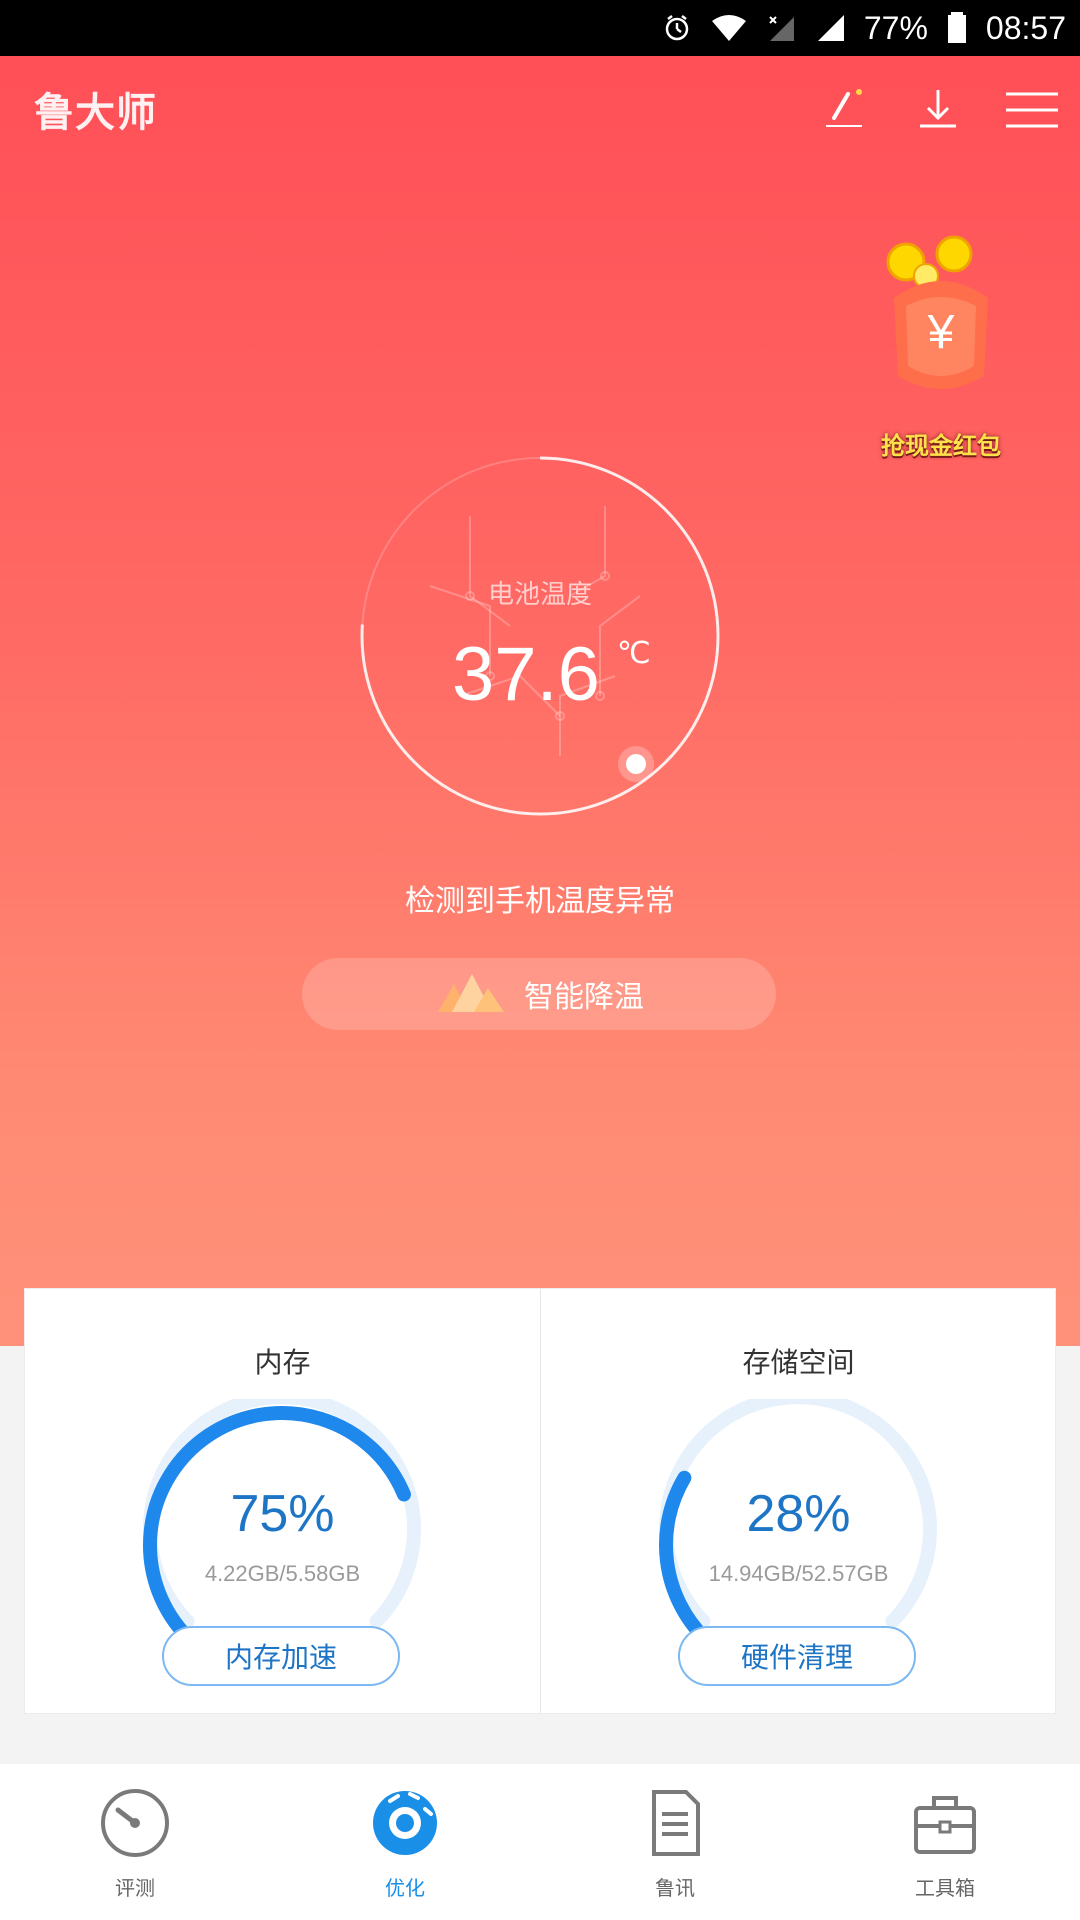 The height and width of the screenshot is (1920, 1080). What do you see at coordinates (729, 28) in the screenshot?
I see `wifi-icon` at bounding box center [729, 28].